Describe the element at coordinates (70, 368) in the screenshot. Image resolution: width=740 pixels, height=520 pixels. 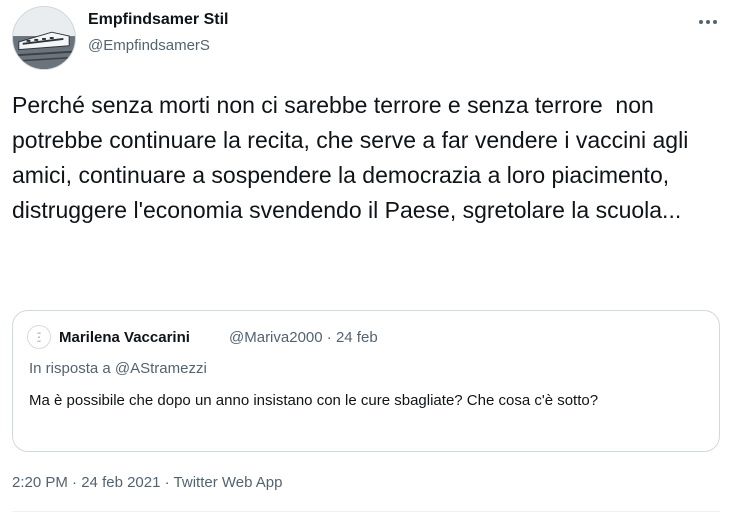
I see `reply-prefix: In risposta a` at that location.